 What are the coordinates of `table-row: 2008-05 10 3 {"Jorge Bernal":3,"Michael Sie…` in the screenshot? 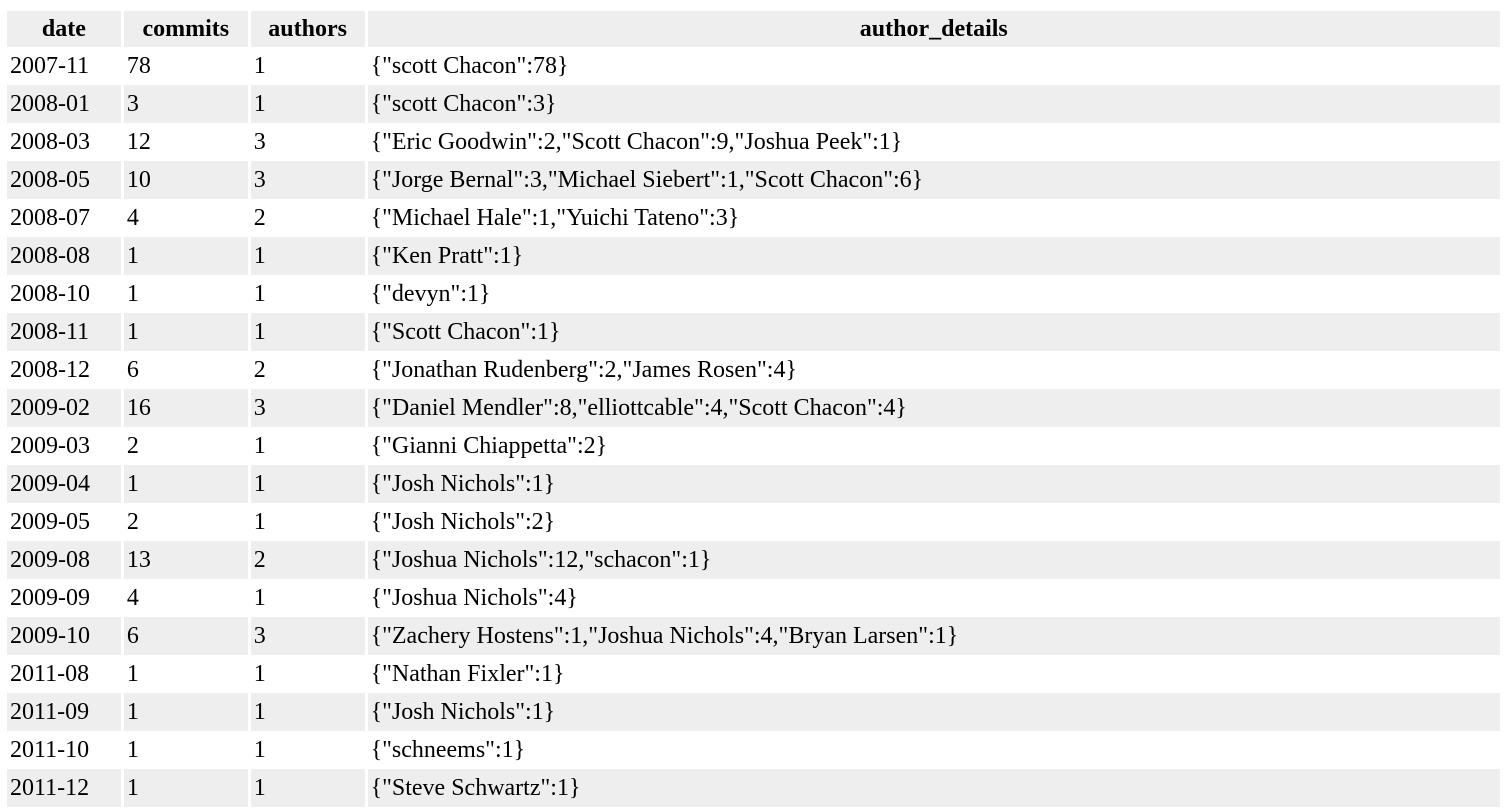 It's located at (753, 180).